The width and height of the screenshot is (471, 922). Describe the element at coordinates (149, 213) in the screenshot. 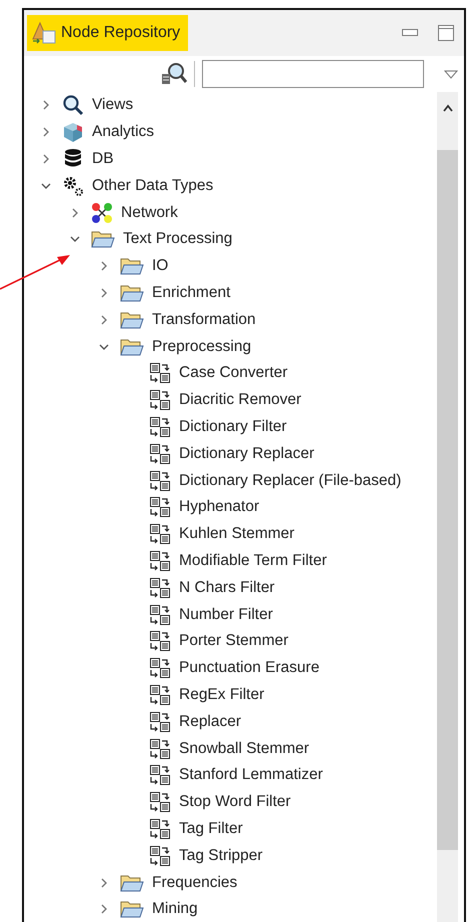

I see `tree-item: Network` at that location.